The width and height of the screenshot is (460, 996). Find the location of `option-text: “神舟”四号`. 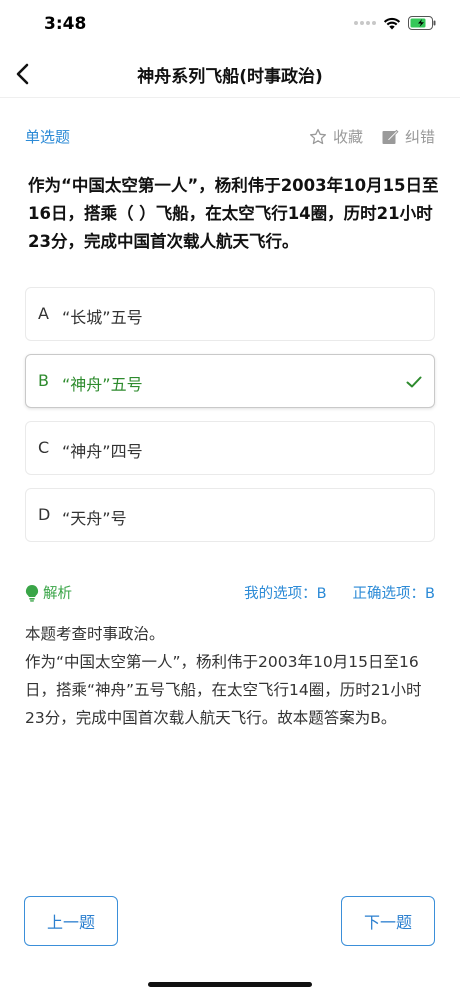

option-text: “神舟”四号 is located at coordinates (102, 451).